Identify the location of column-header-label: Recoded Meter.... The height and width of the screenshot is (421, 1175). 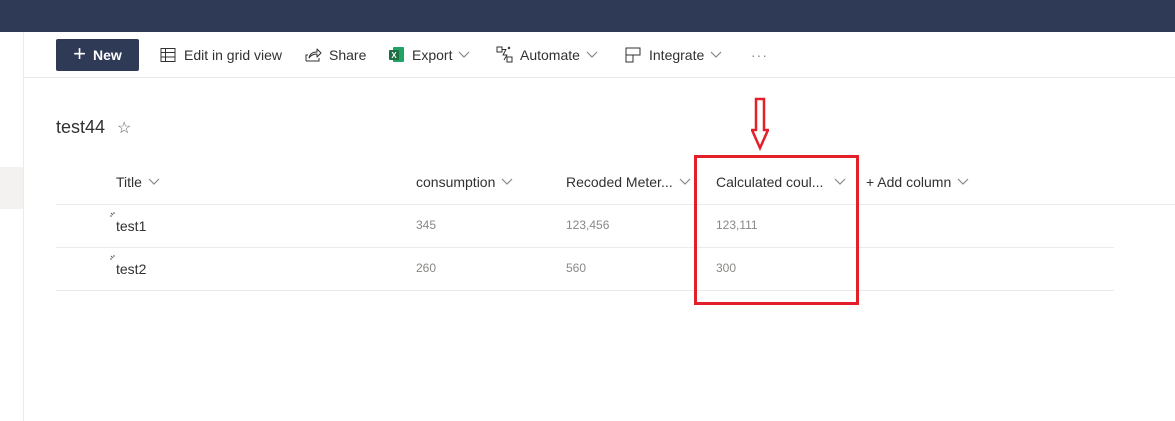
(619, 182).